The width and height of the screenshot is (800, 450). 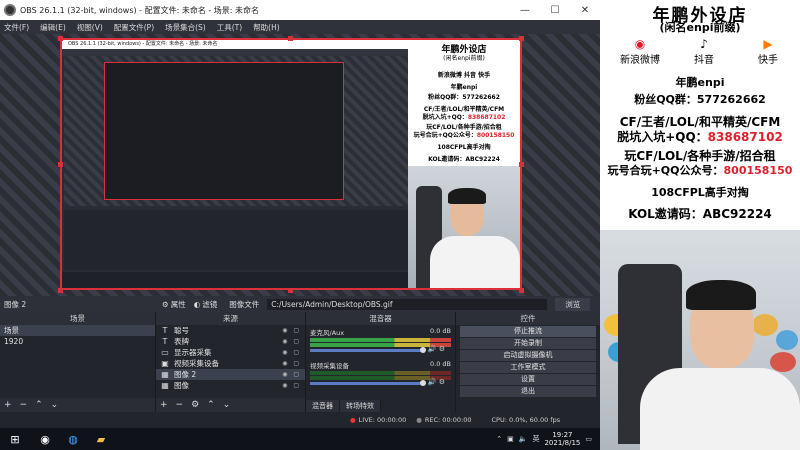 I want to click on source-item: ▣ 视频采集设备 ◉ ▢, so click(x=230, y=363).